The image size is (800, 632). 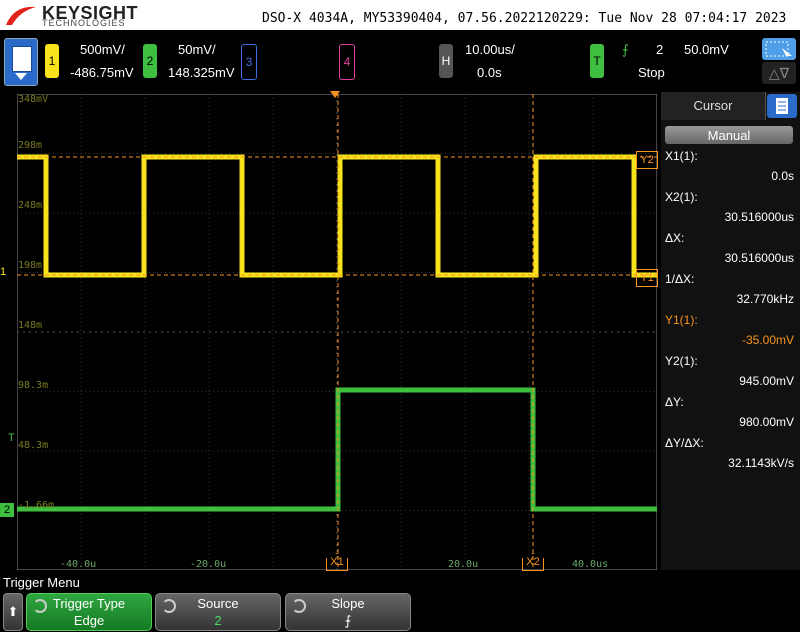 I want to click on softkey-menu-title: Trigger Menu, so click(x=41, y=582).